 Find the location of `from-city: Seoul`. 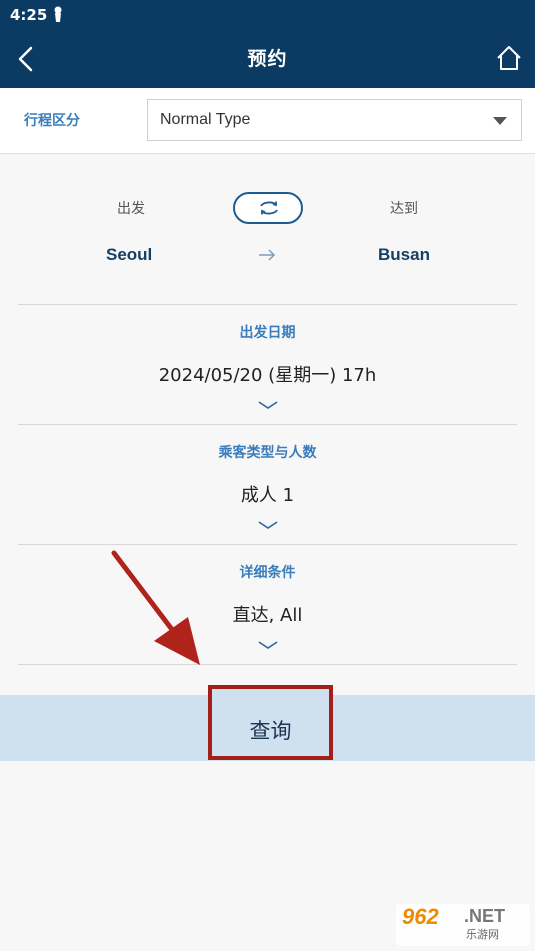

from-city: Seoul is located at coordinates (129, 255).